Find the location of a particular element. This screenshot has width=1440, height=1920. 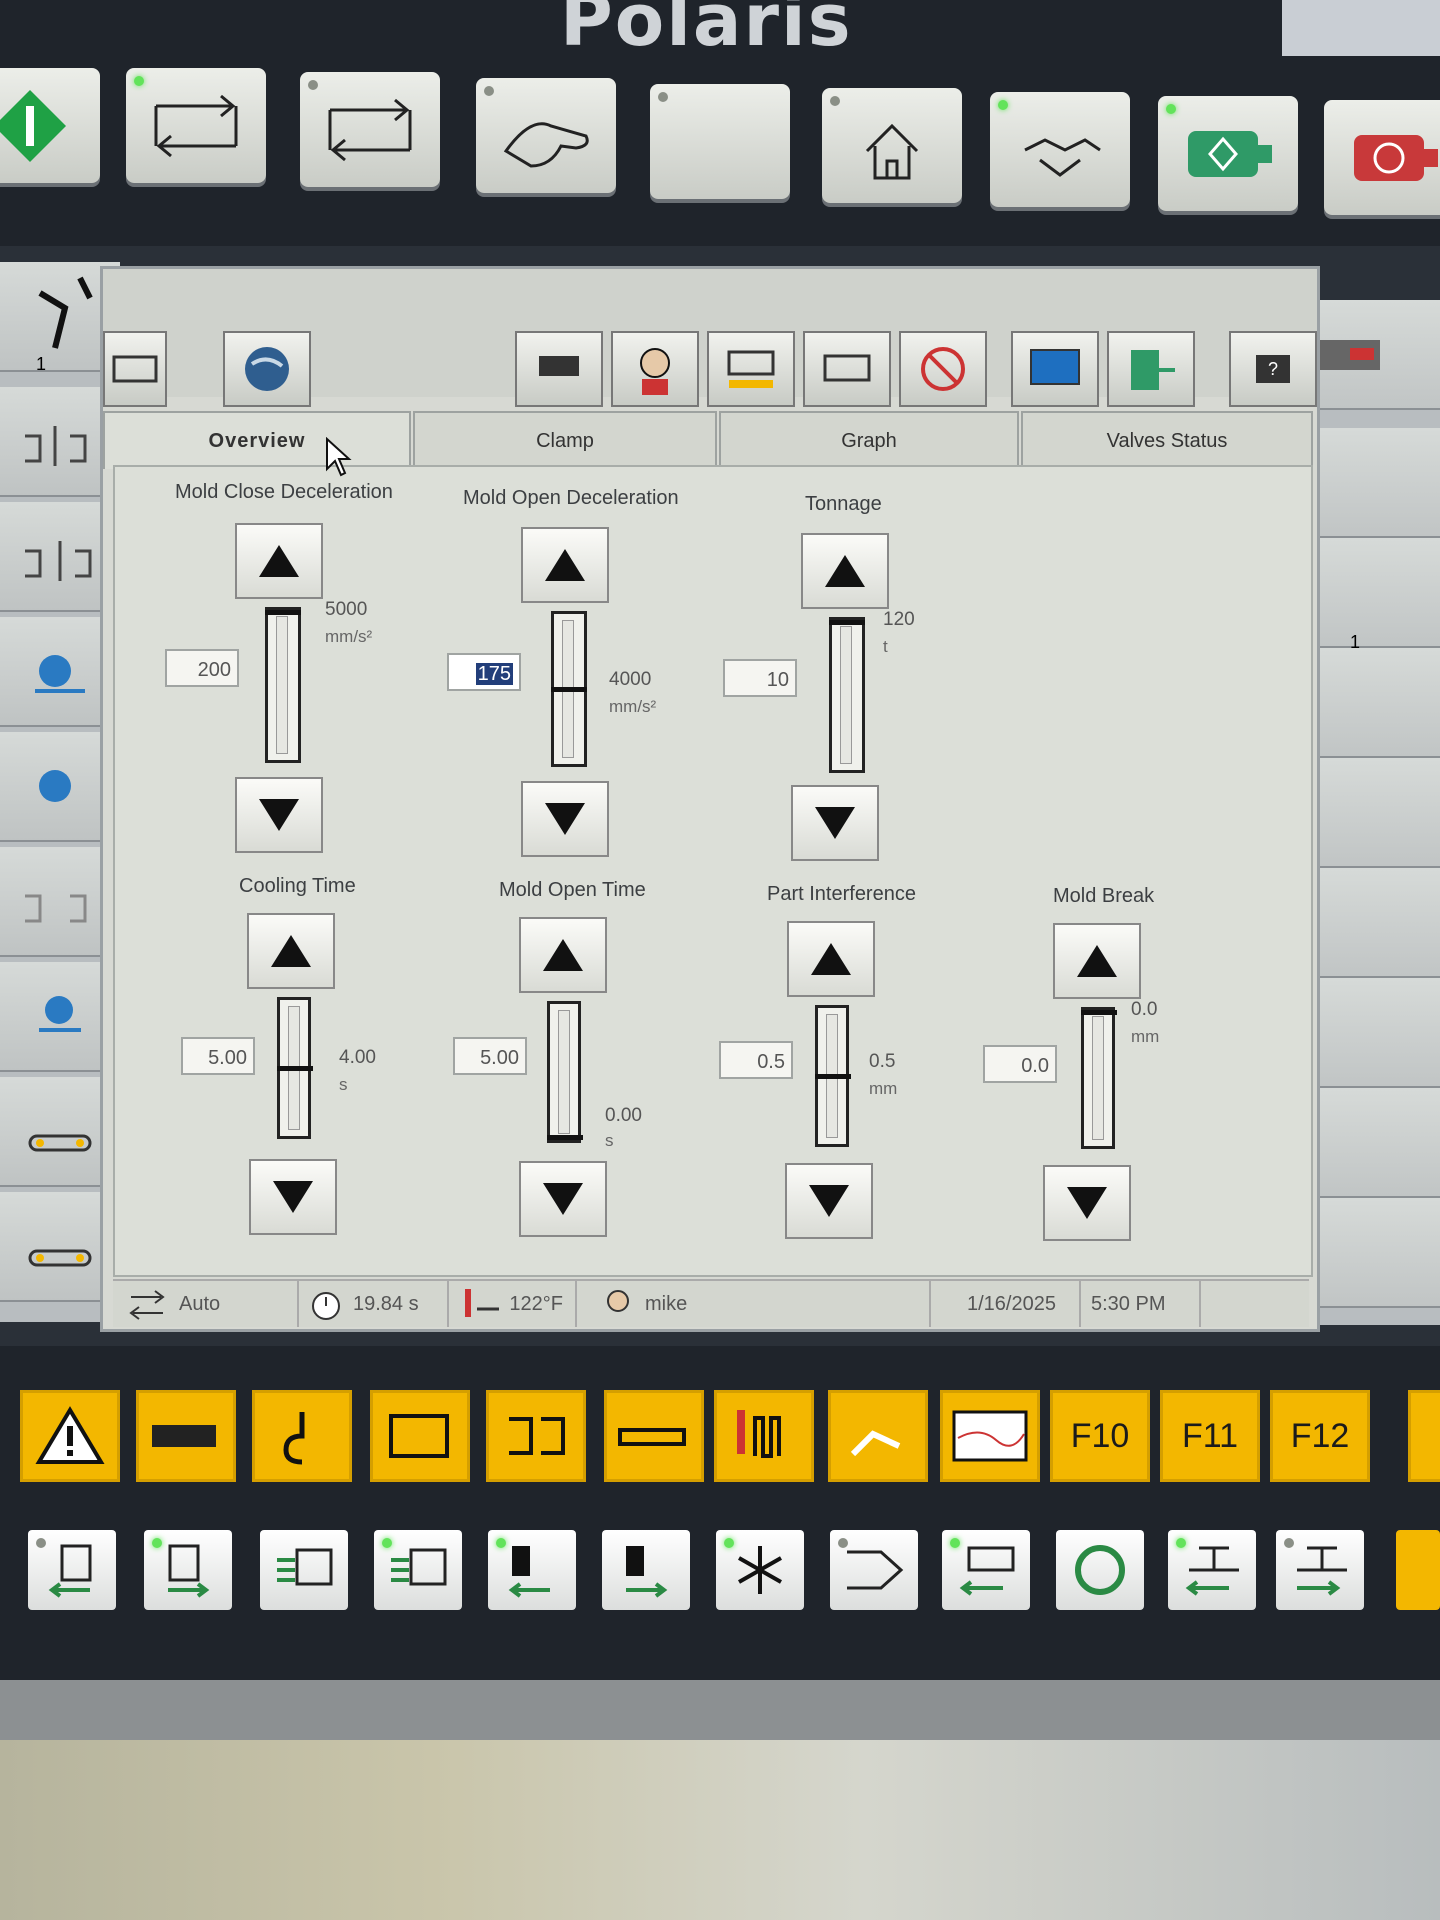

mold-close-manual-key is located at coordinates (188, 1570).